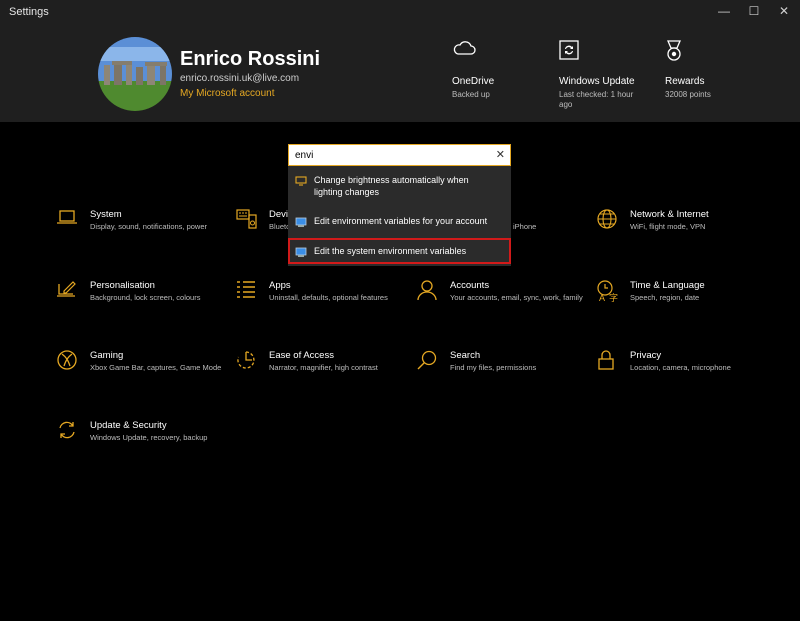 This screenshot has height=621, width=800. What do you see at coordinates (597, 81) in the screenshot?
I see `windows-update-title: Windows Update` at bounding box center [597, 81].